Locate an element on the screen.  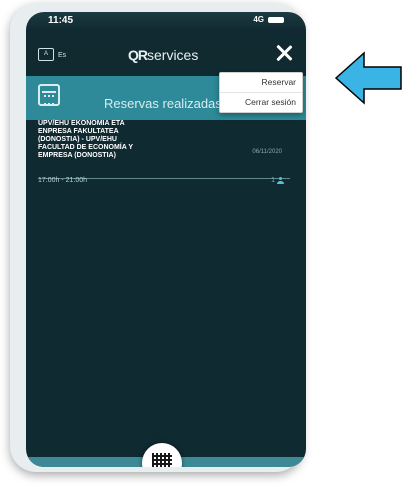
reservation-name-line: ENPRESA FAKULTATEA is located at coordinates (78, 131).